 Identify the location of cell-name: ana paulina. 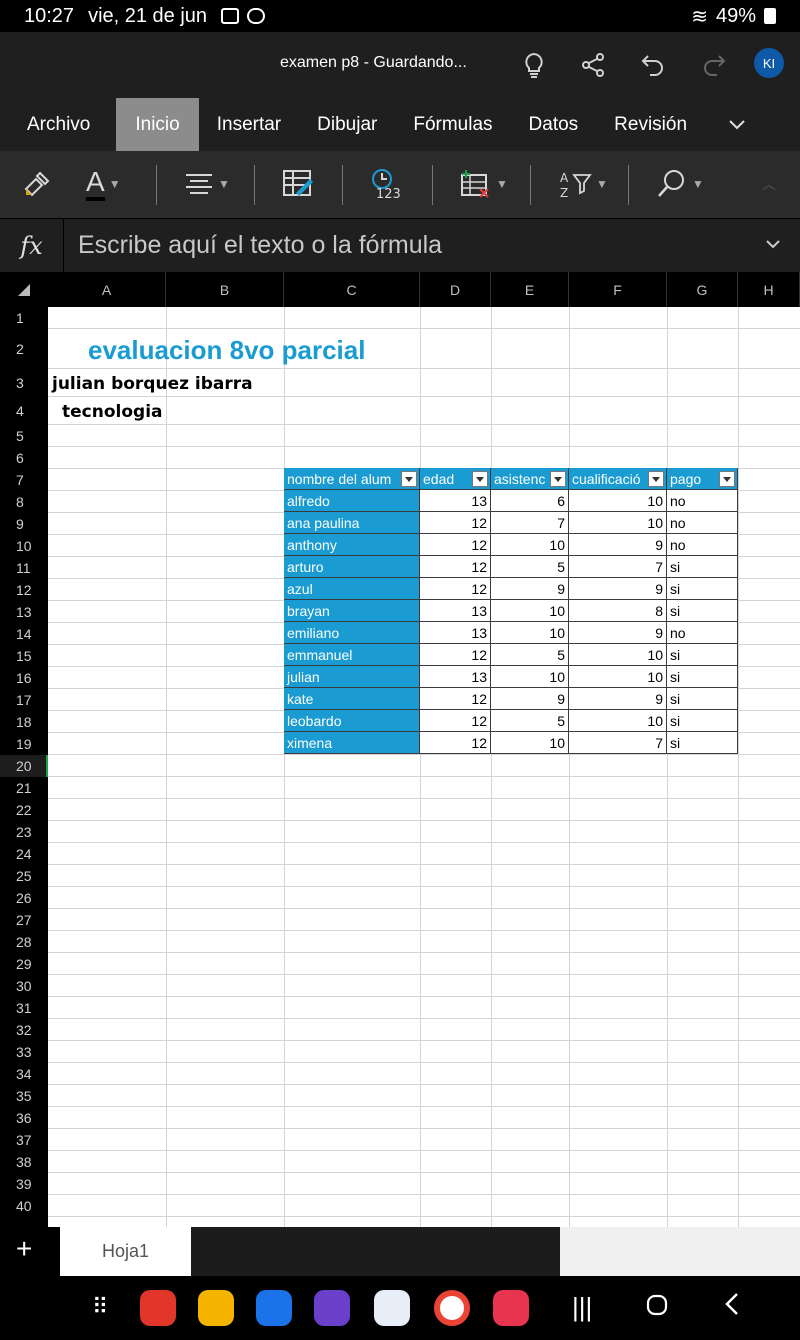
(352, 523).